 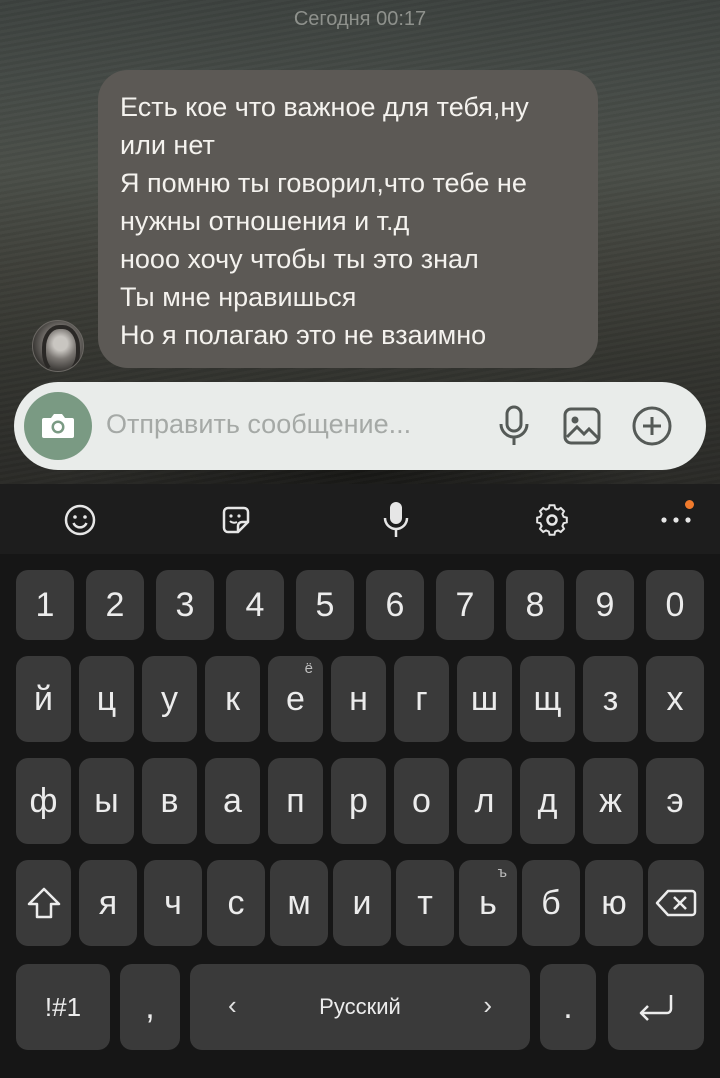 I want to click on key-letter: щ, so click(x=547, y=699).